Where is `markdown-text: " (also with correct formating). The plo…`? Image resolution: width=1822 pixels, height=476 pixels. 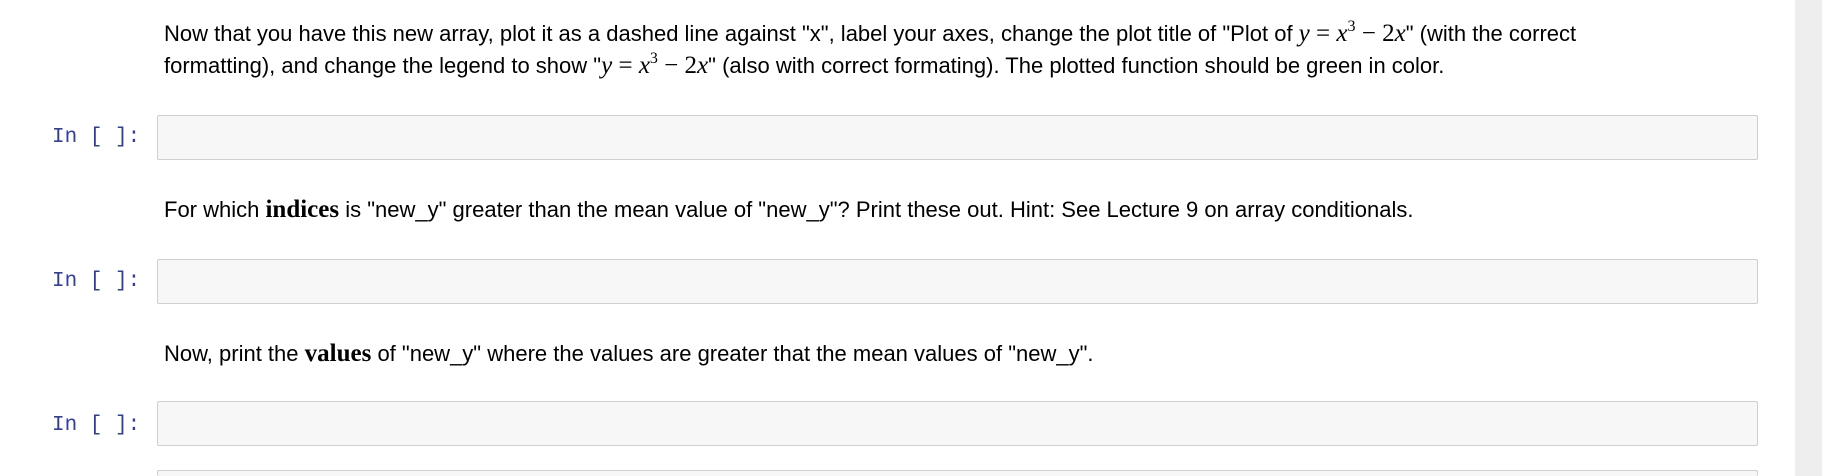 markdown-text: " (also with correct formating). The plo… is located at coordinates (1076, 65).